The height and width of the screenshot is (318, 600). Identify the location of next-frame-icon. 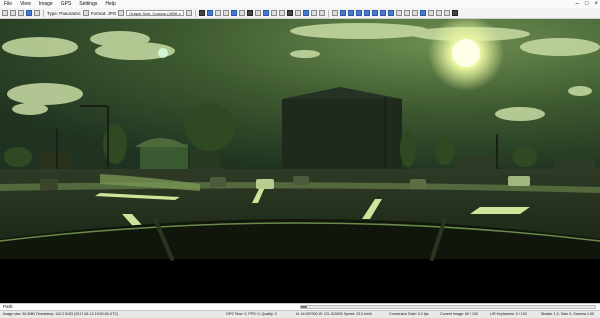
(382, 13).